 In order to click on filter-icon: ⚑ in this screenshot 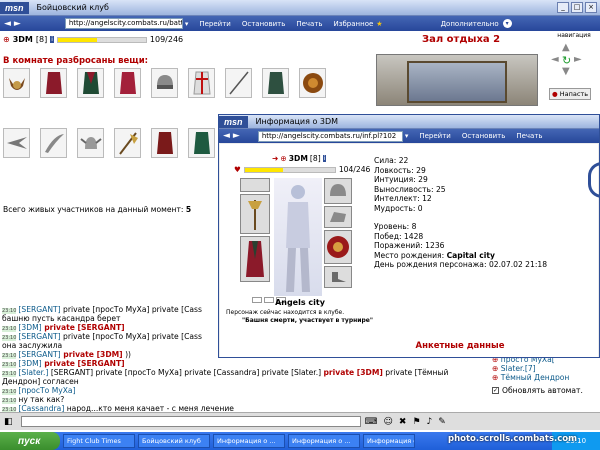, I will do `click(416, 422)`.